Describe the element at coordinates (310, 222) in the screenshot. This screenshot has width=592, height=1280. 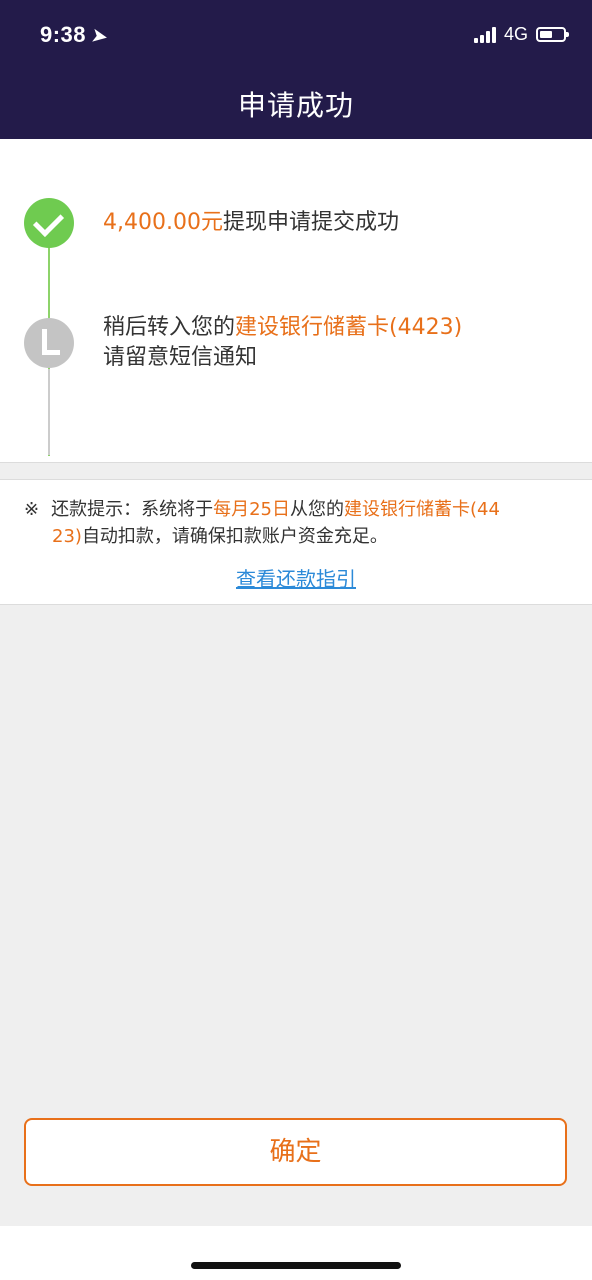
I see `step-submitted-text: 提现申请提交成功` at that location.